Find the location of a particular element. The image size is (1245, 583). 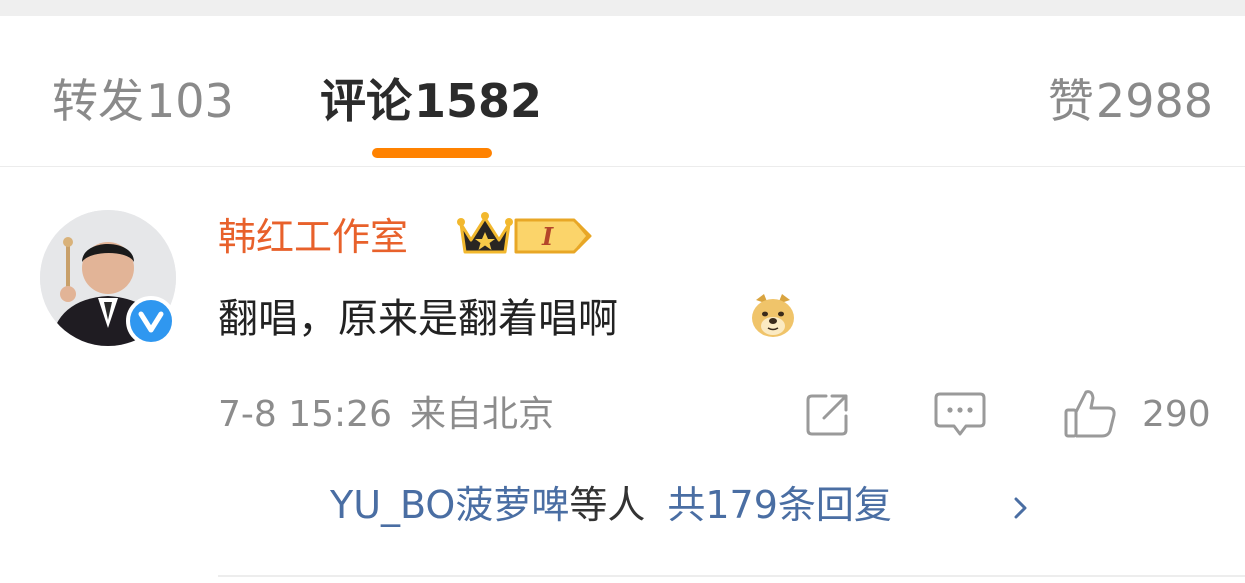

comment-username: 韩红工作室 is located at coordinates (313, 238).